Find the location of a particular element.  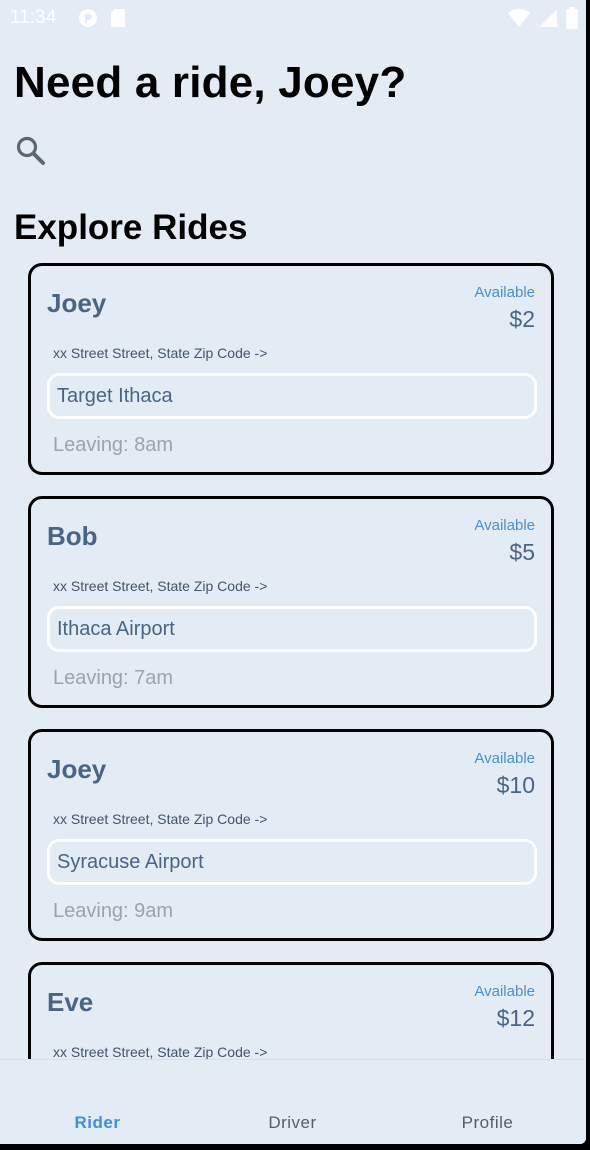

battery-icon is located at coordinates (572, 20).